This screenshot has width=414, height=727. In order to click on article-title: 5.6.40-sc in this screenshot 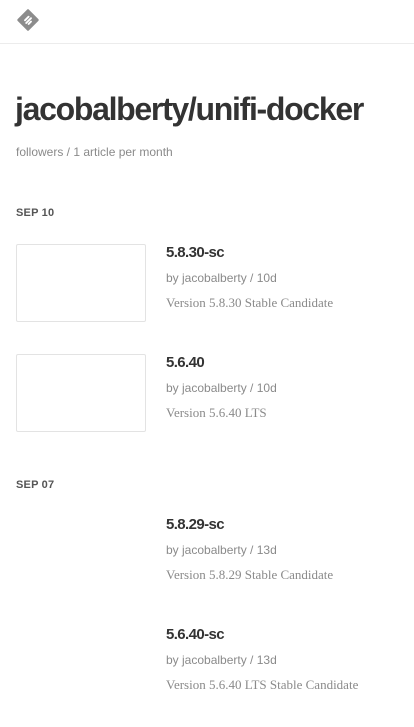, I will do `click(195, 634)`.